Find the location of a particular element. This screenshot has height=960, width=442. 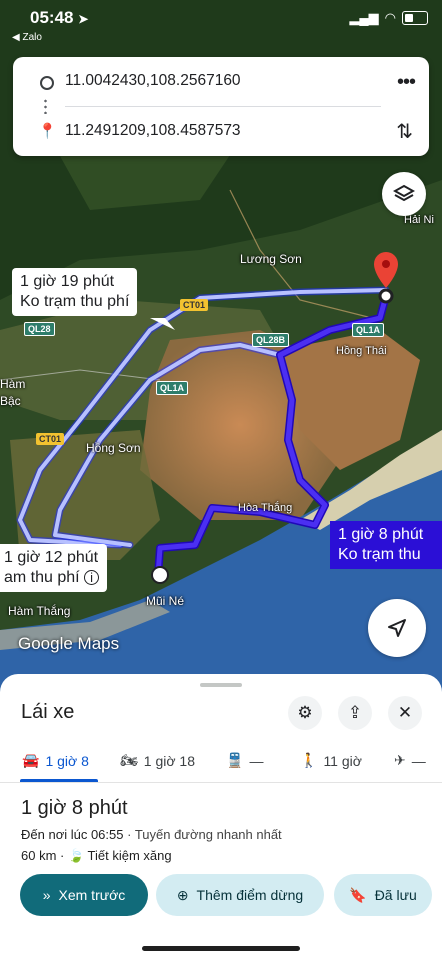

tab-motorbike: 🏍 1 giờ 18 is located at coordinates (157, 760).